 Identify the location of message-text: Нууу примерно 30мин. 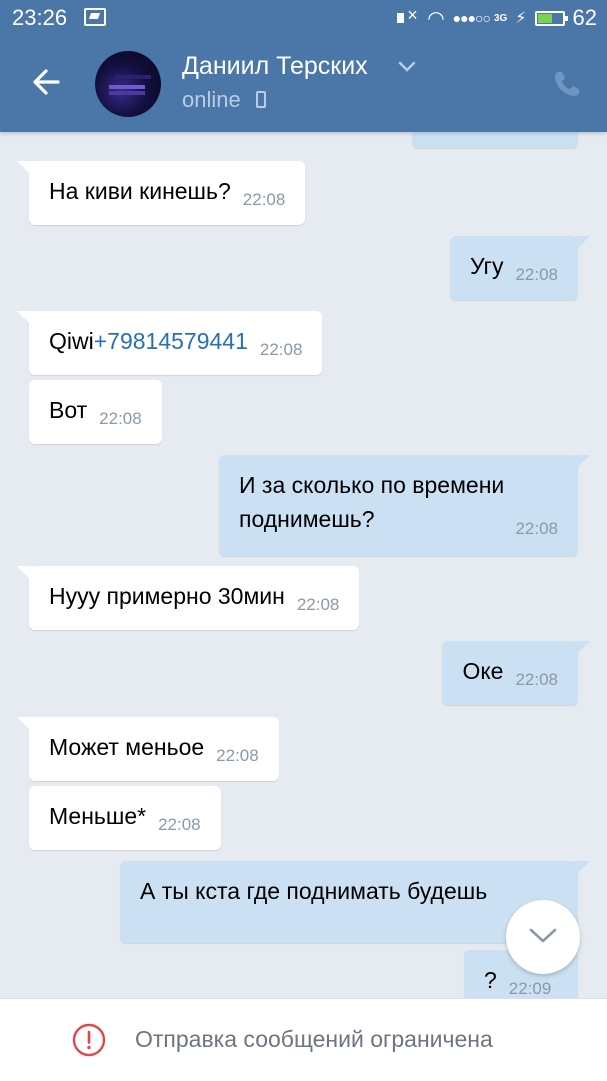
(167, 596).